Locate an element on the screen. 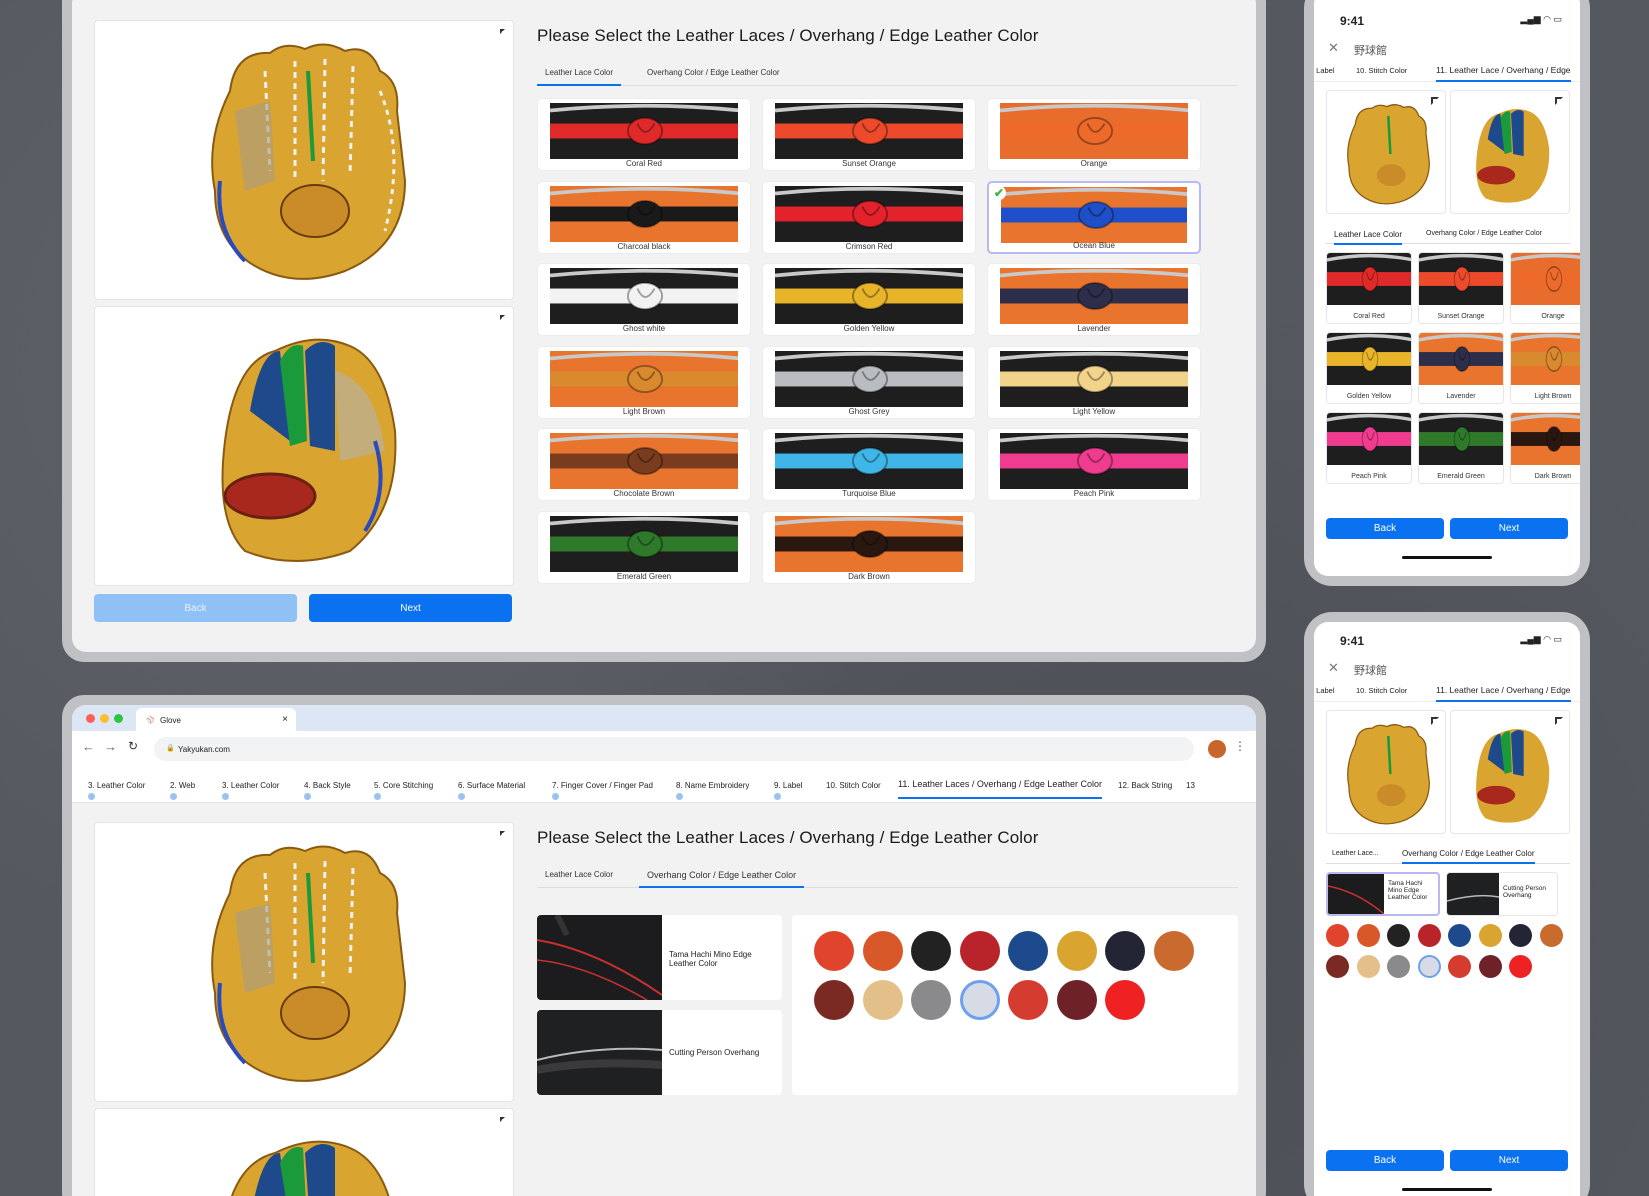 The height and width of the screenshot is (1196, 1649). back-arrow-icon: ← is located at coordinates (88, 746).